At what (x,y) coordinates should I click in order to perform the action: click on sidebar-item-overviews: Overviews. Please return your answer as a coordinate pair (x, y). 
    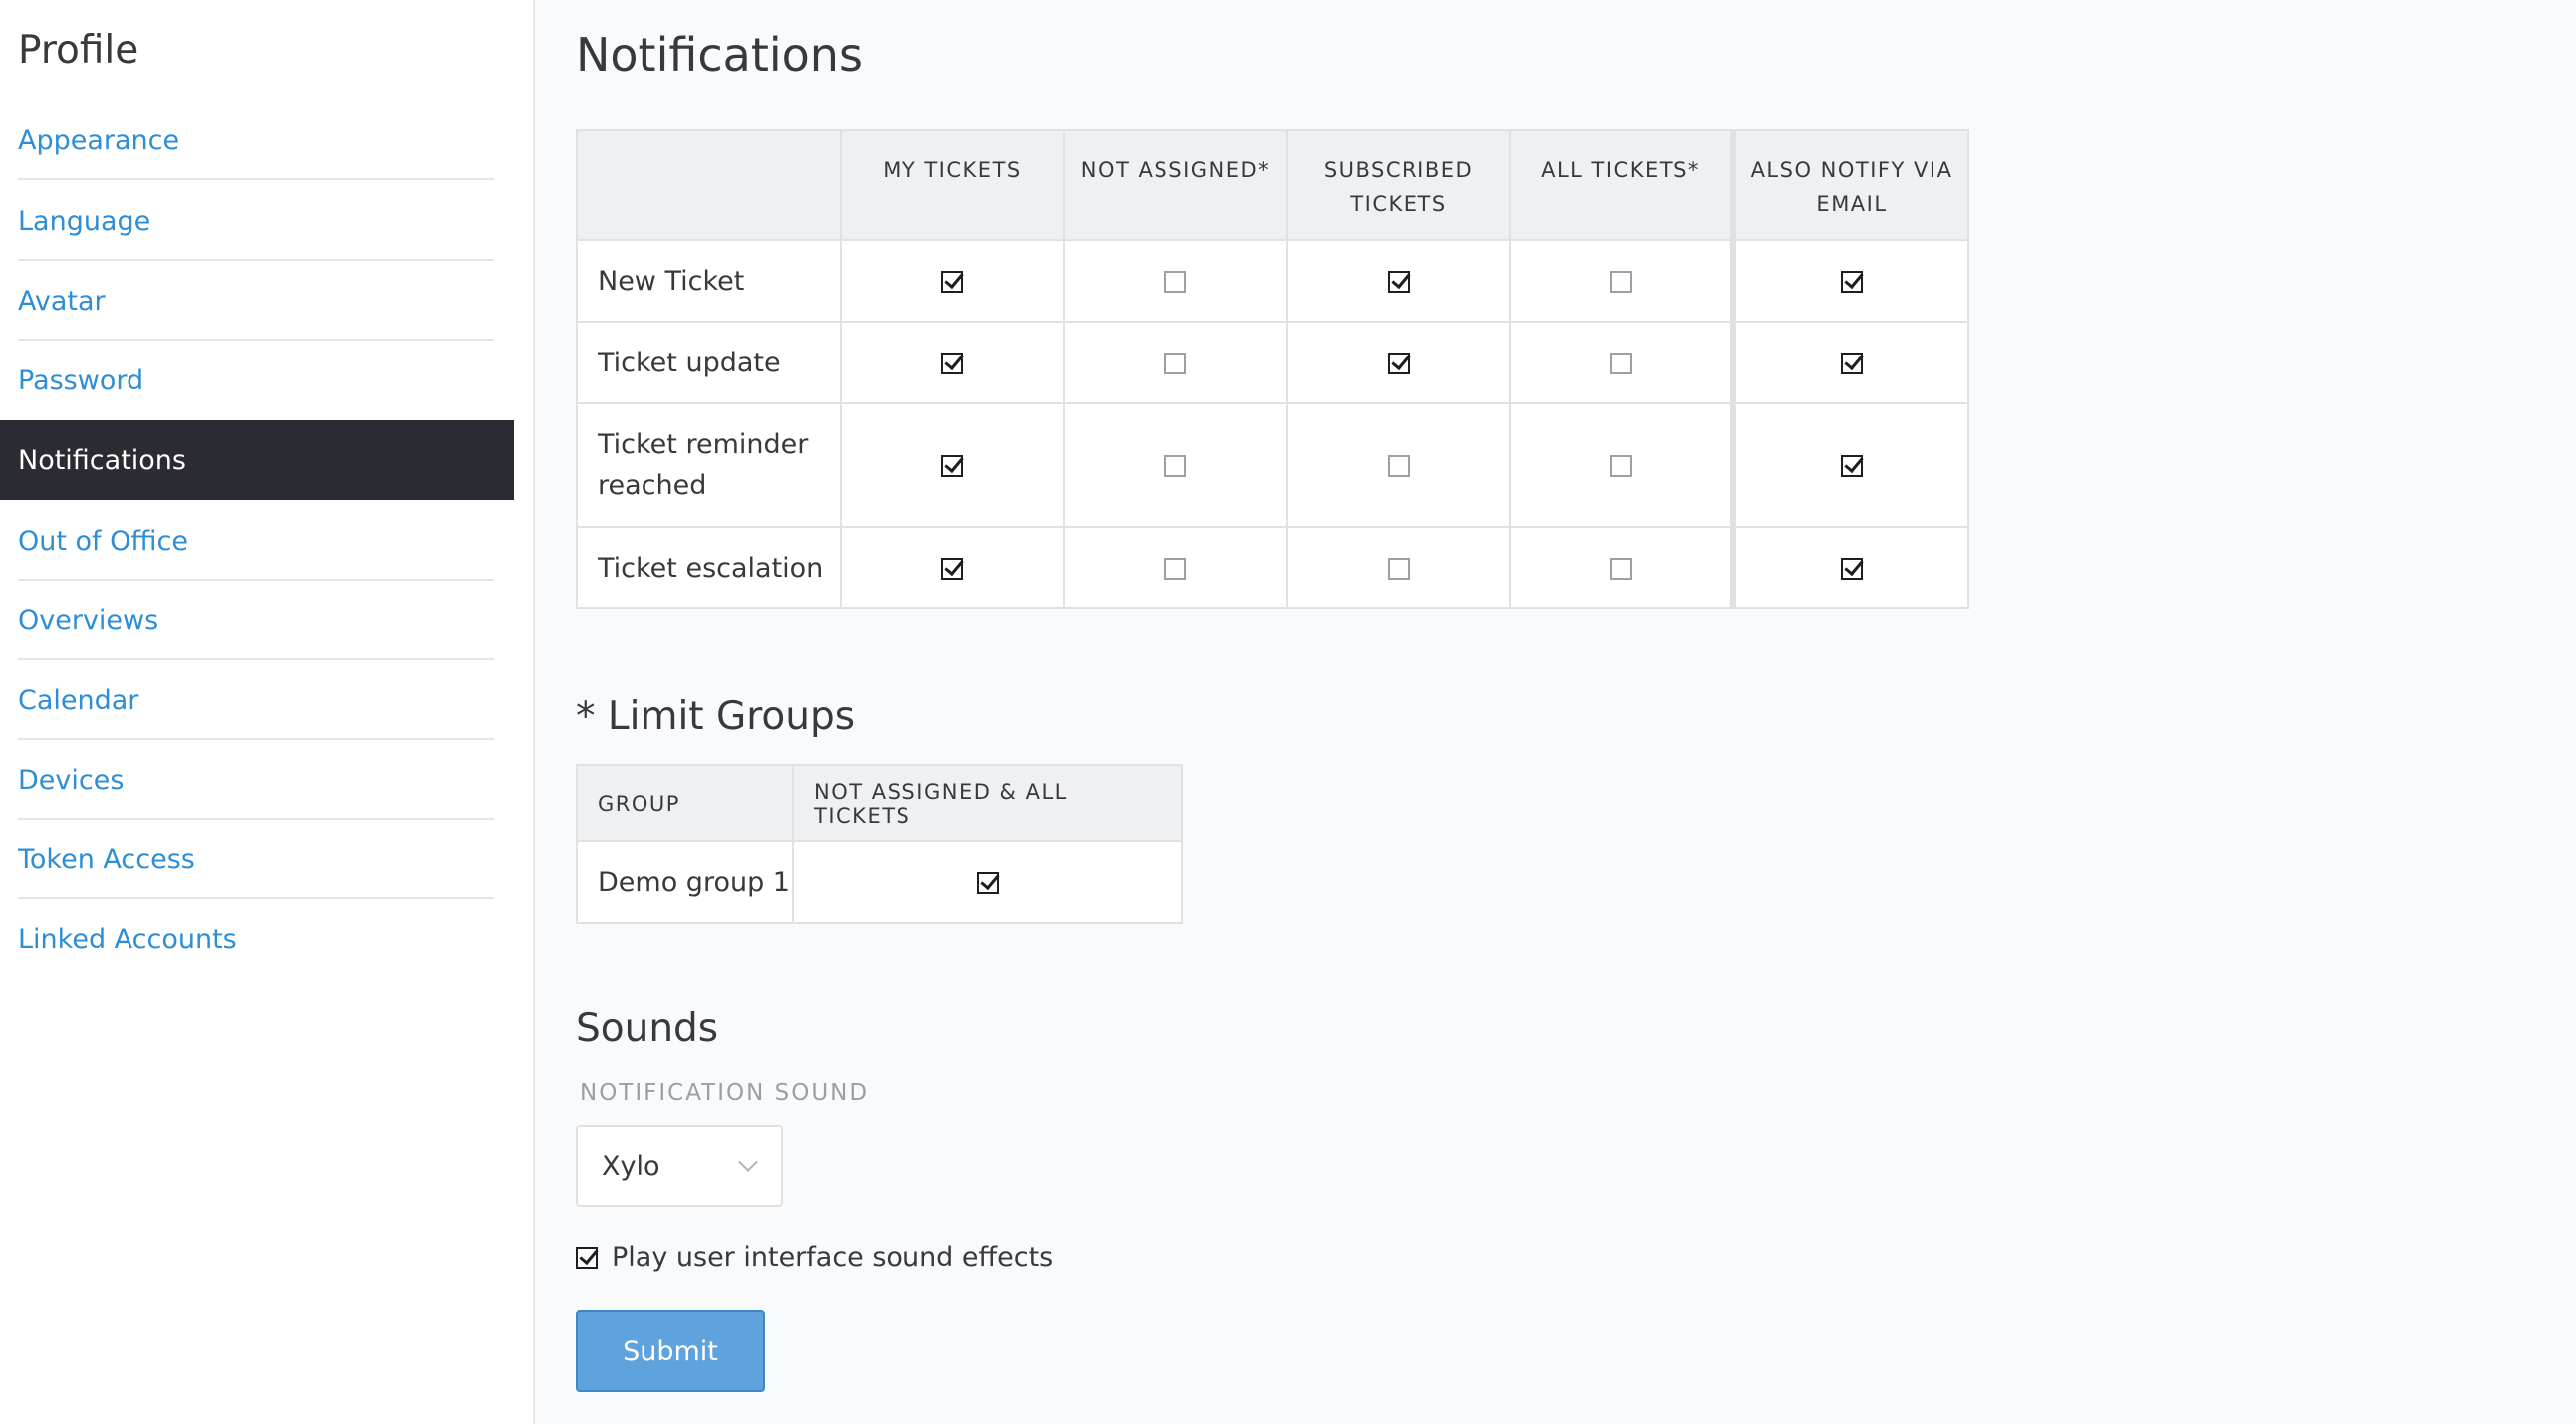
    Looking at the image, I should click on (257, 620).